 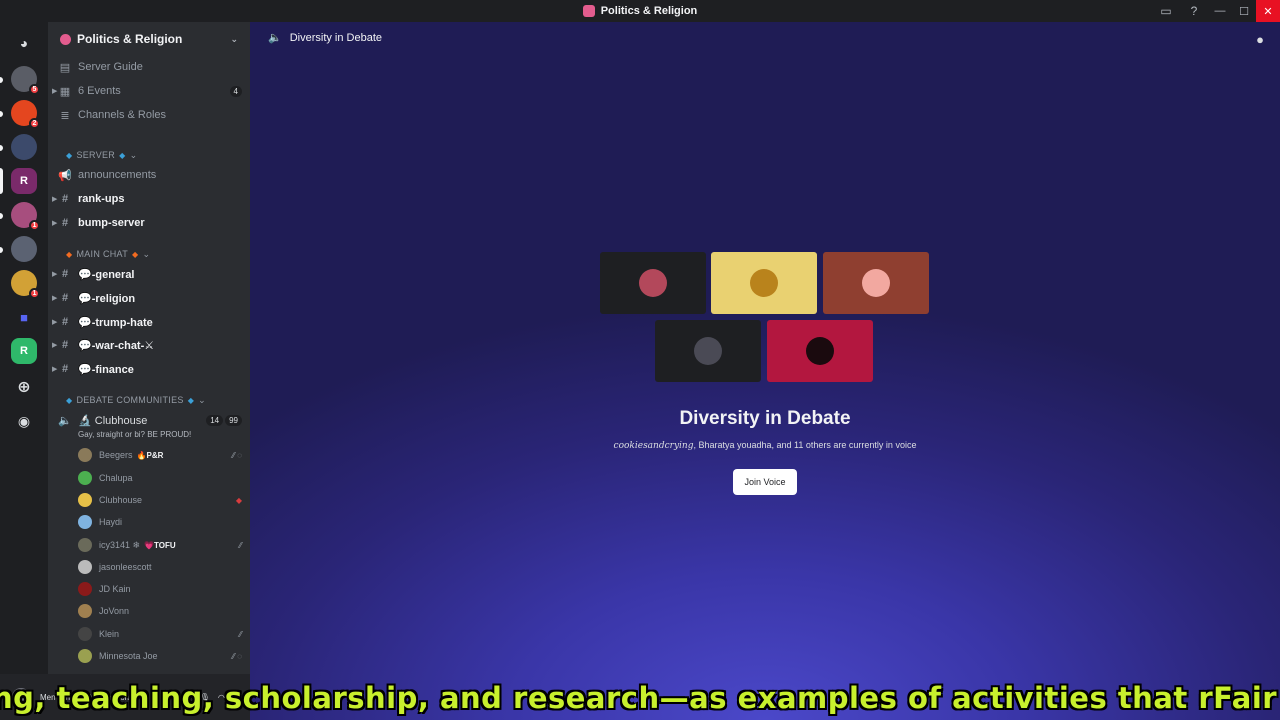 I want to click on category-label: MAIN CHAT, so click(x=102, y=254).